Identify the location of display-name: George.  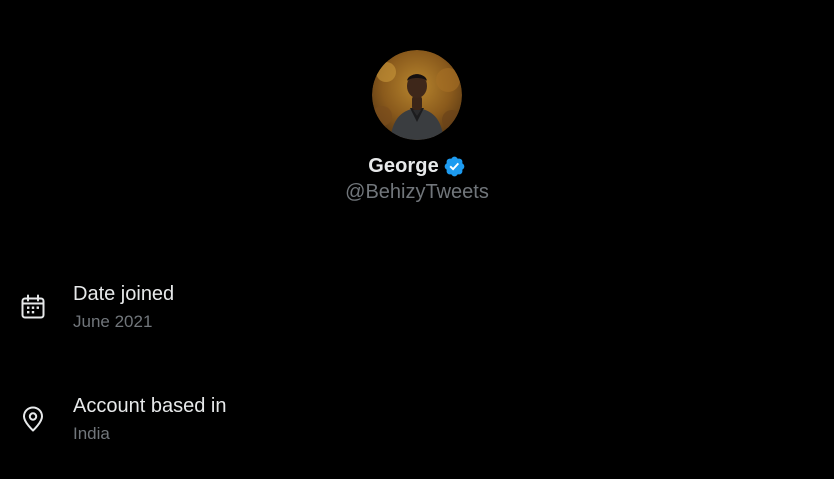
(403, 166).